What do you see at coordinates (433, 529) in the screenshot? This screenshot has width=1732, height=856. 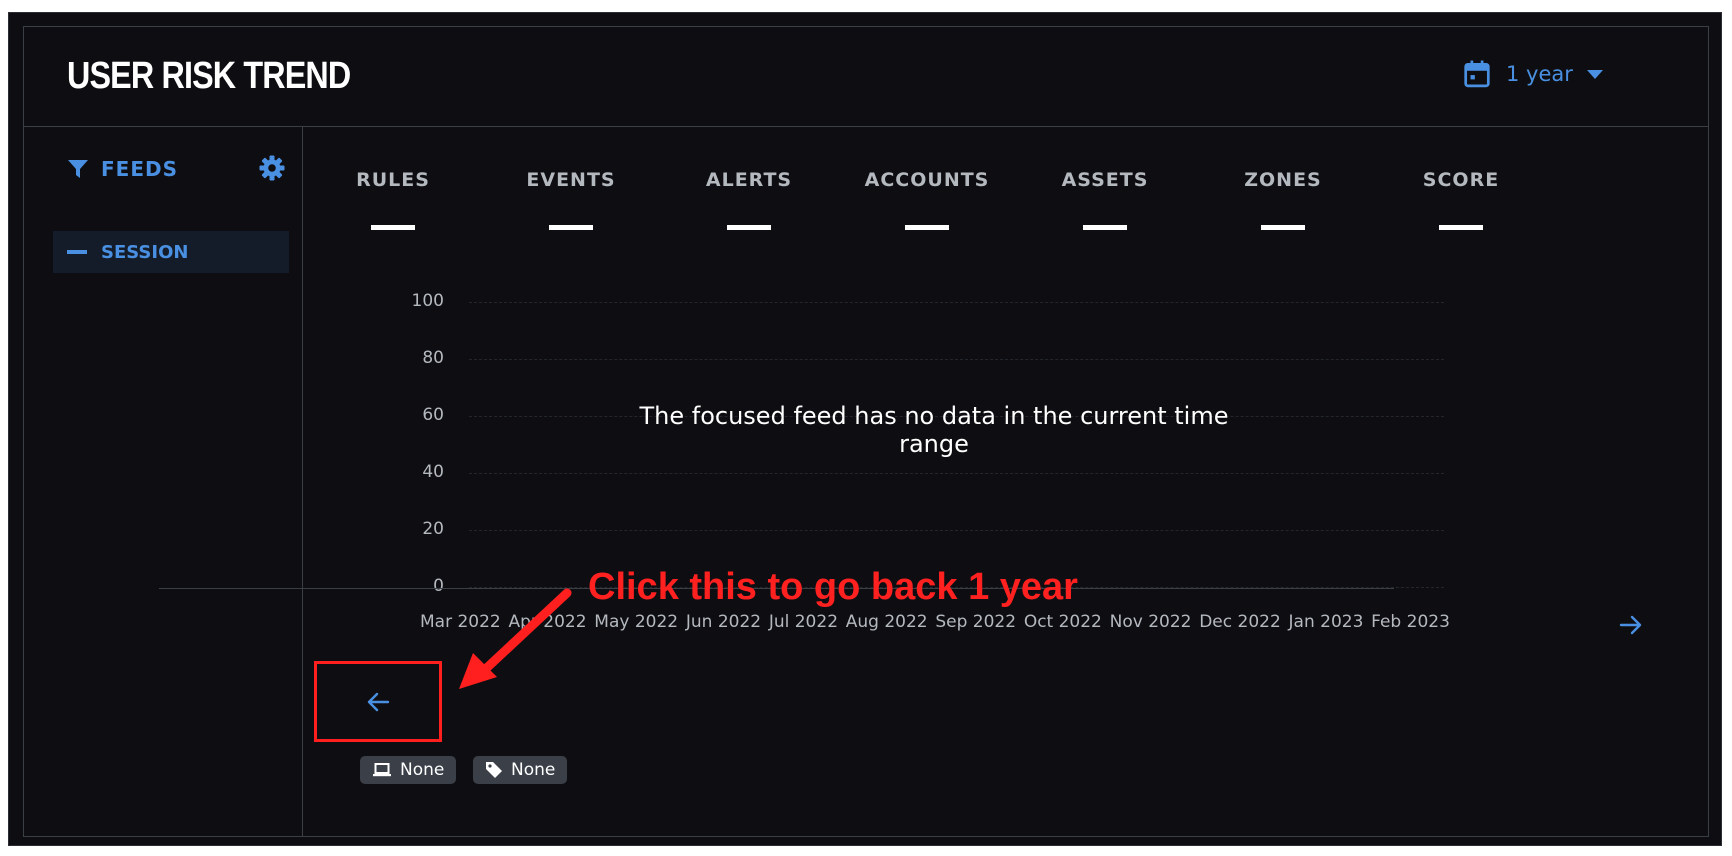 I see `y-tick-label: 20` at bounding box center [433, 529].